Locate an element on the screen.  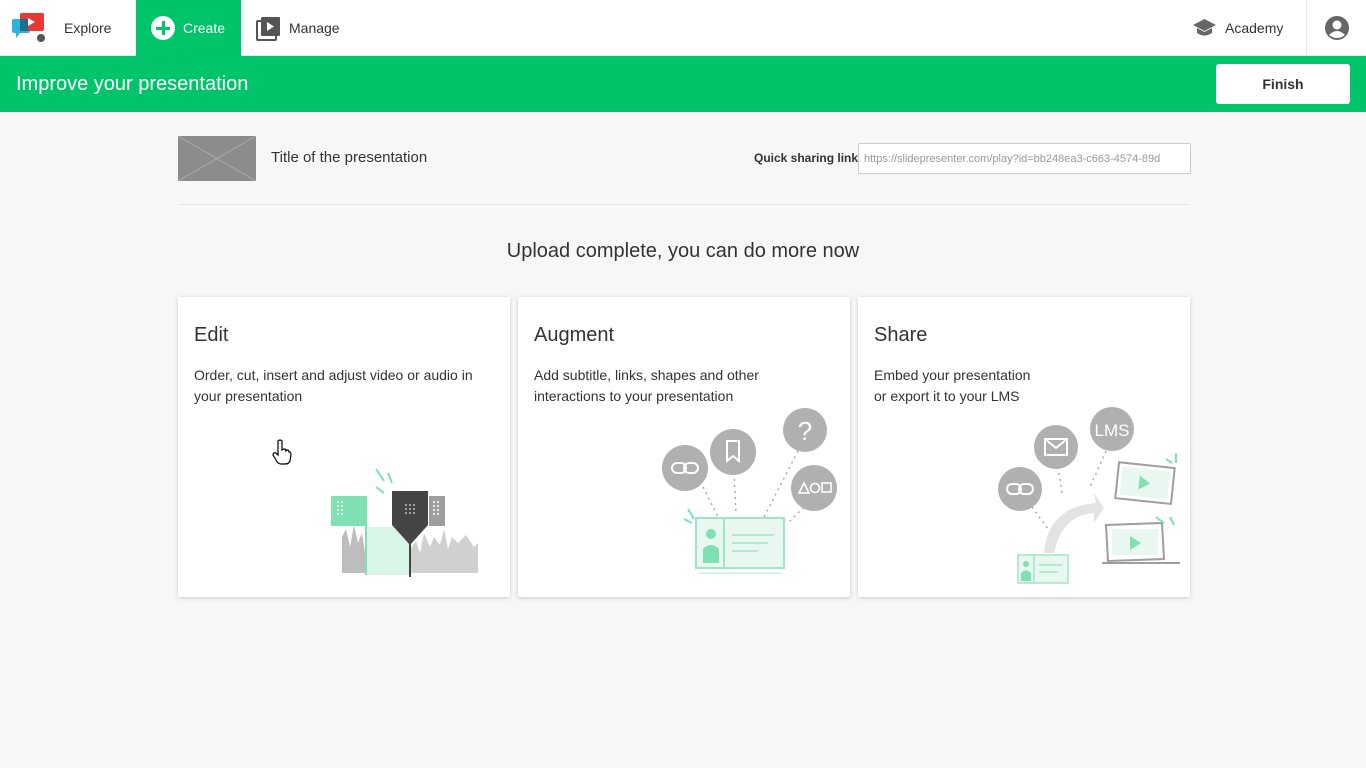
share-link-label: Quick sharing link is located at coordinates (806, 158).